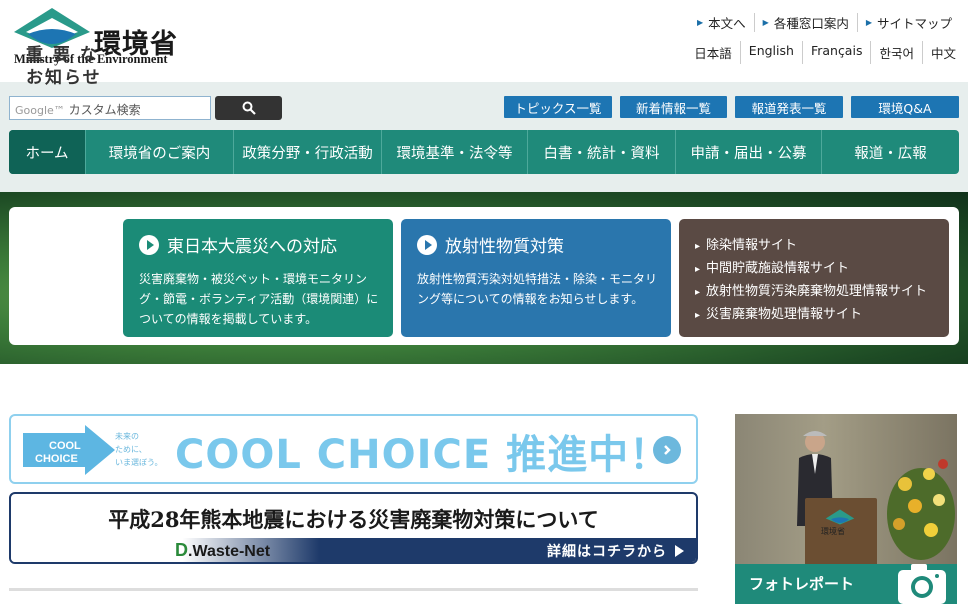  What do you see at coordinates (537, 289) in the screenshot?
I see `card-description: 放射性物質汚染対処特措法・除染・モニタリング等についての情報をお知らせします。` at bounding box center [537, 289].